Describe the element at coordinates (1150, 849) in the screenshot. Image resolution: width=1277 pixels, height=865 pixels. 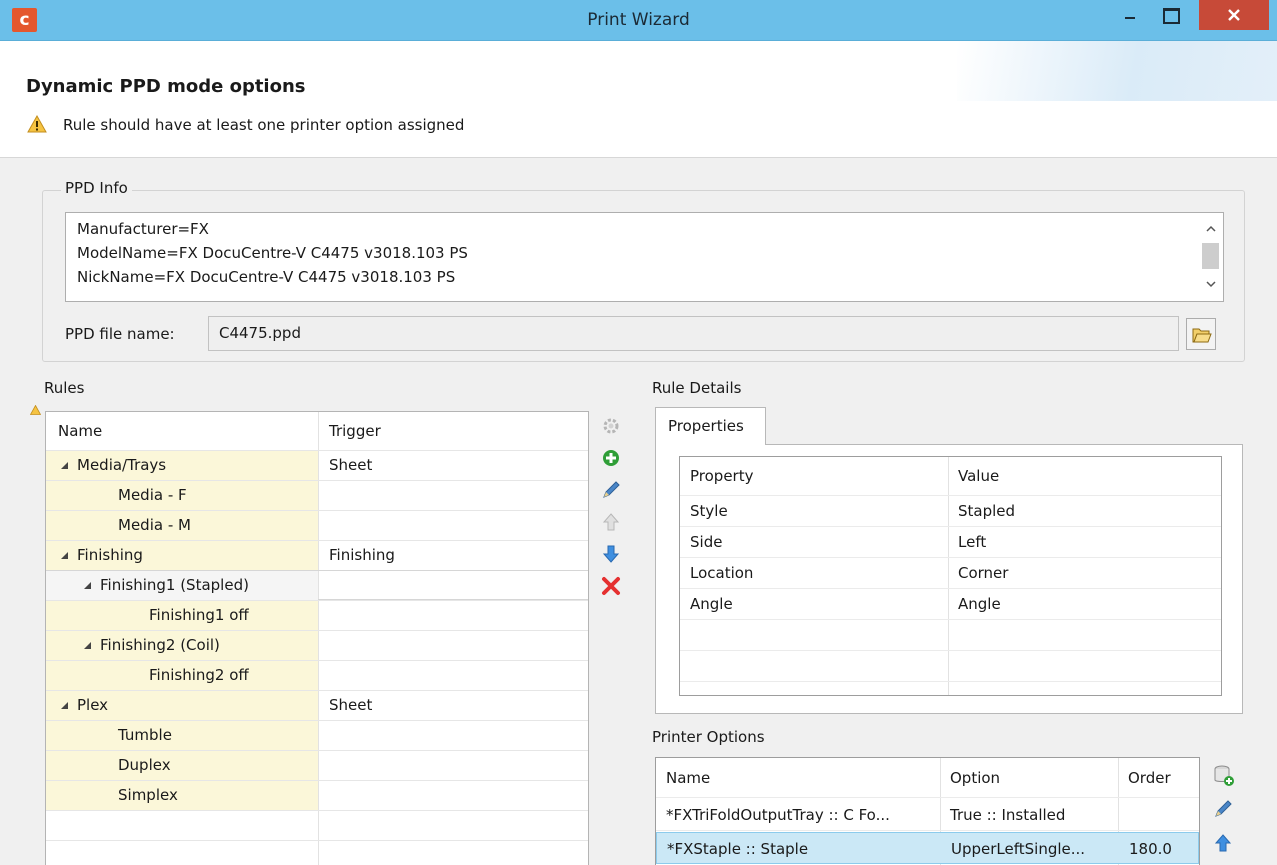
I see `printer-option-order: 180.0` at that location.